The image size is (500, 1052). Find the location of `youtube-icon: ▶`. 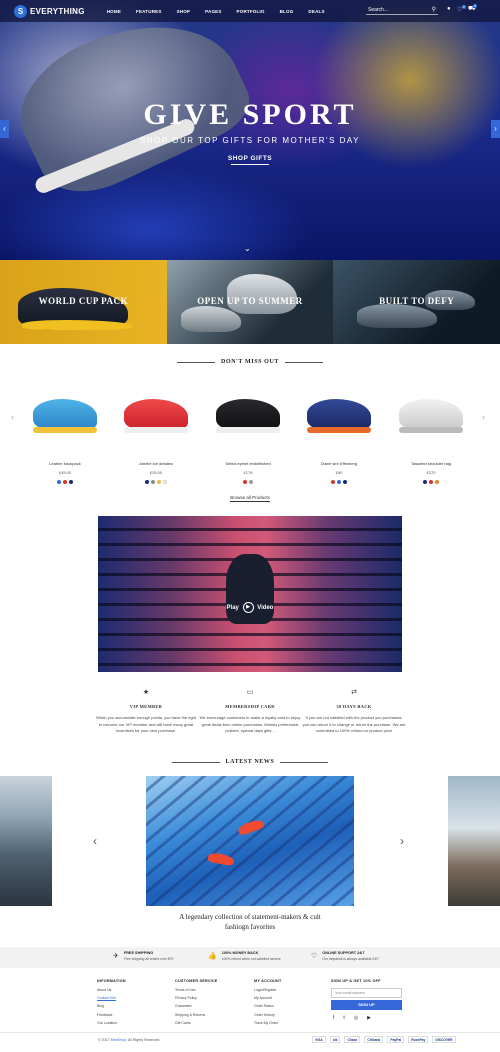

youtube-icon: ▶ is located at coordinates (369, 1018).